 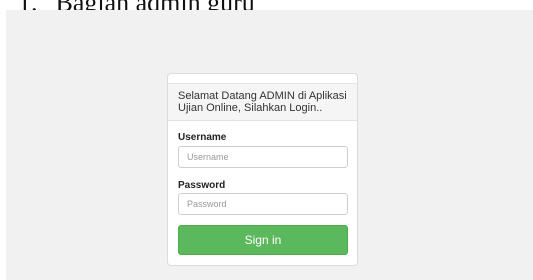 What do you see at coordinates (202, 185) in the screenshot?
I see `password-label: Password` at bounding box center [202, 185].